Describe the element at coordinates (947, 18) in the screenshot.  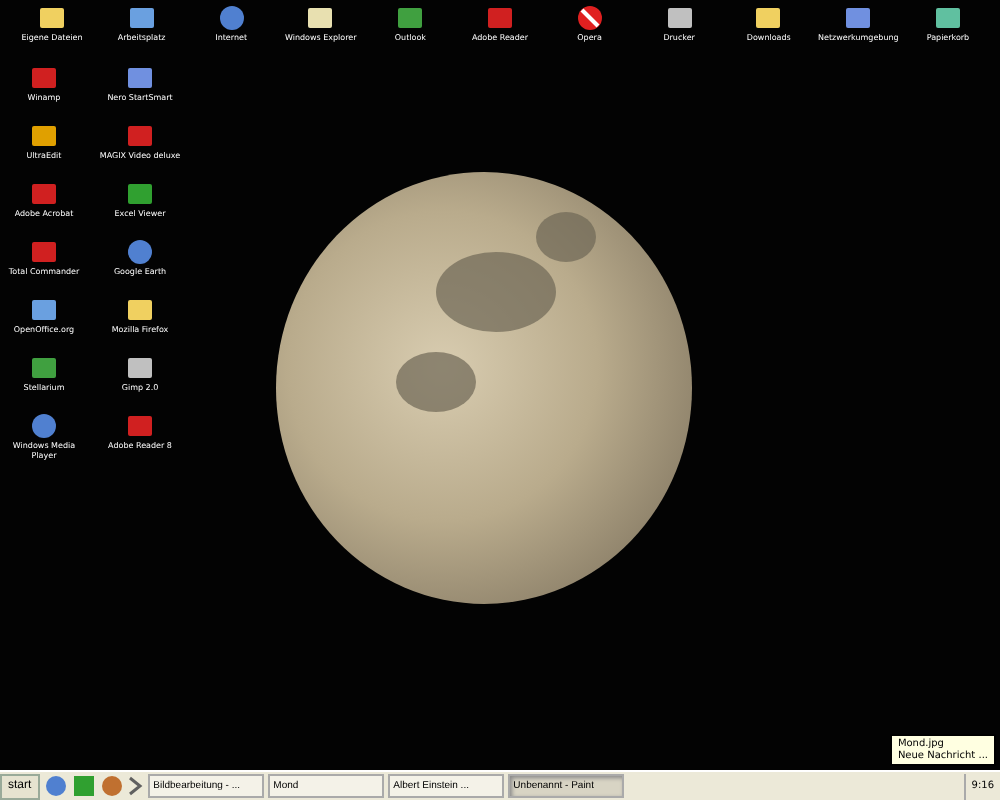
I see `recycle-bin-icon` at that location.